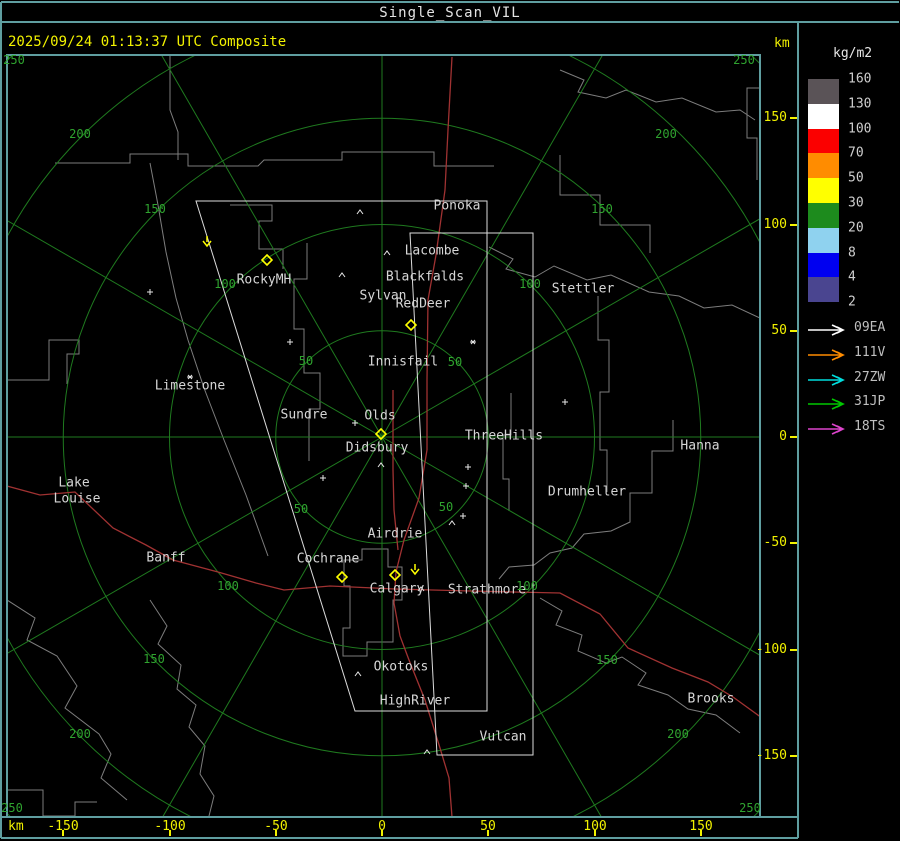 Image resolution: width=900 pixels, height=841 pixels. I want to click on pointer-legend-row: 27ZW, so click(845, 378).